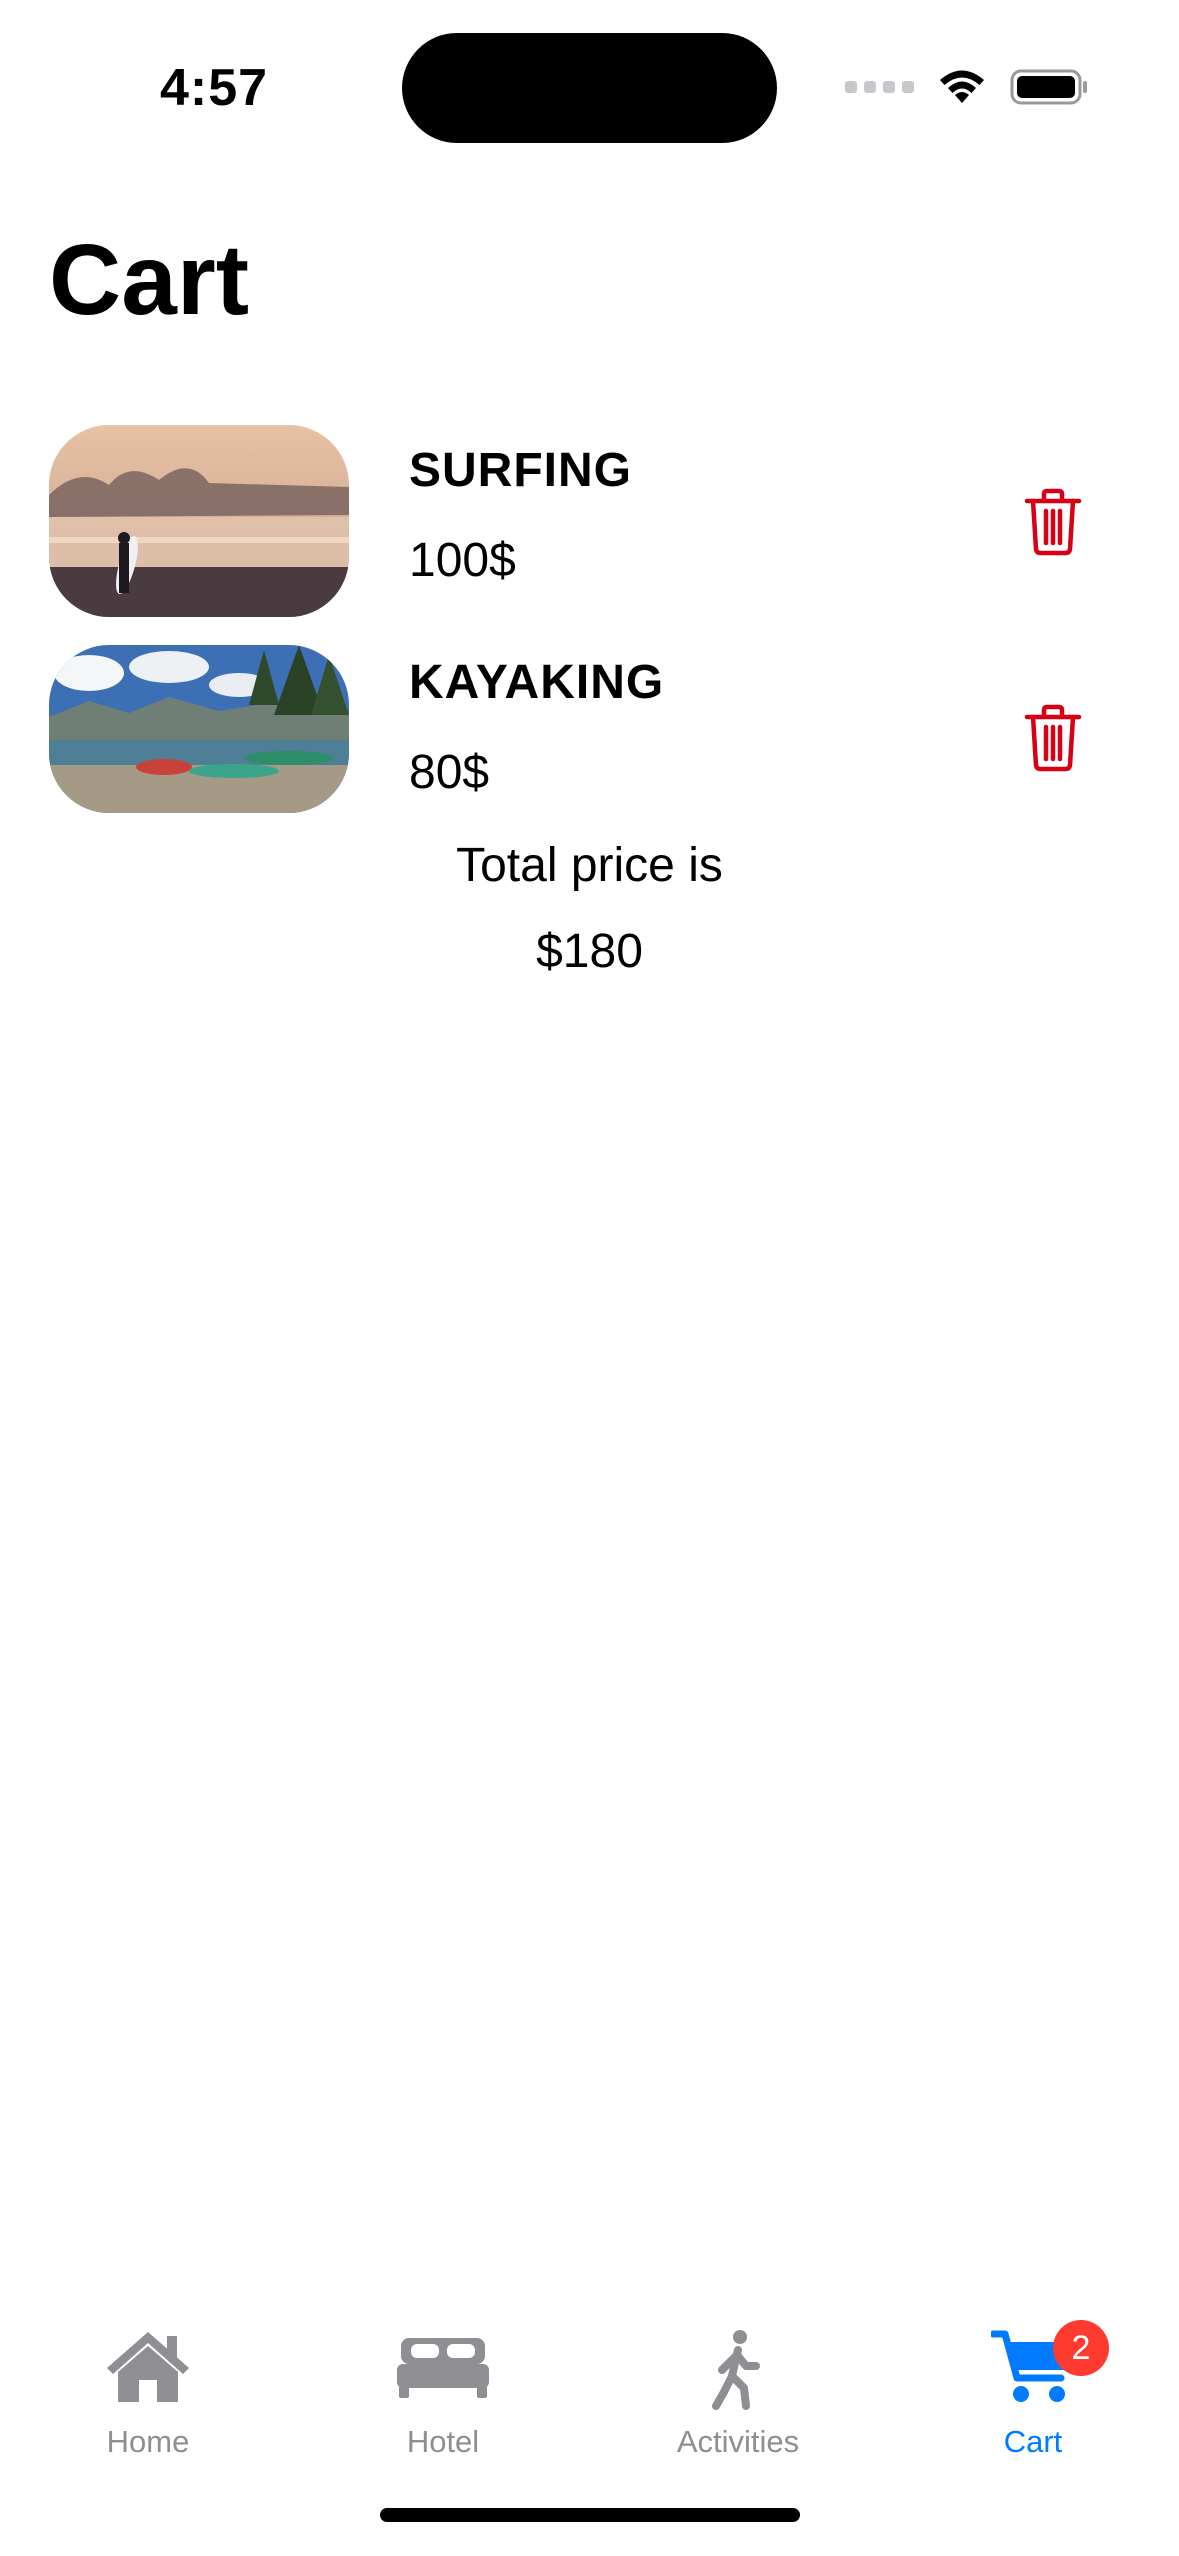 The width and height of the screenshot is (1179, 2556). Describe the element at coordinates (589, 865) in the screenshot. I see `total-price-label: Total price is` at that location.